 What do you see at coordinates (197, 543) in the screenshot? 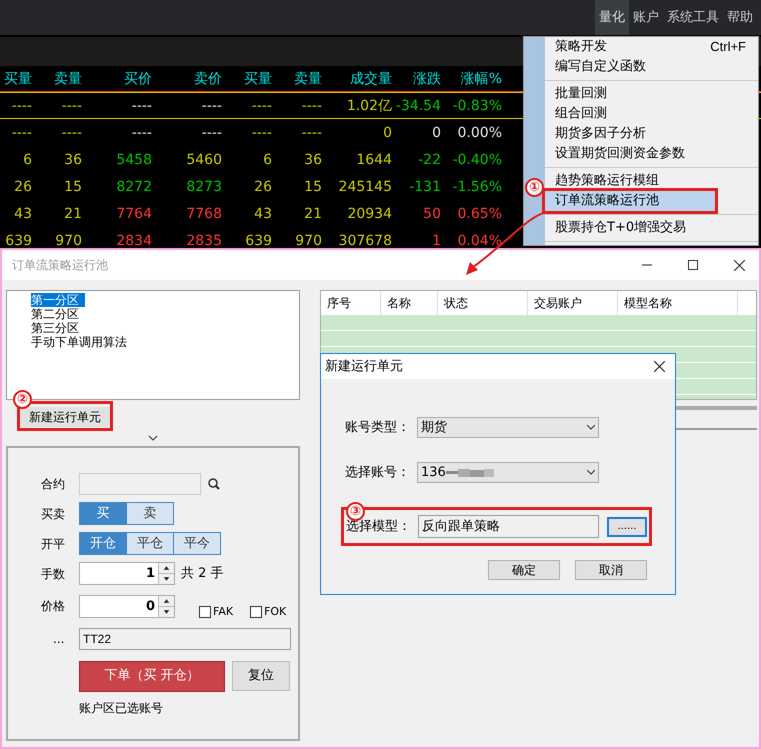
I see `segment-option: 平今` at bounding box center [197, 543].